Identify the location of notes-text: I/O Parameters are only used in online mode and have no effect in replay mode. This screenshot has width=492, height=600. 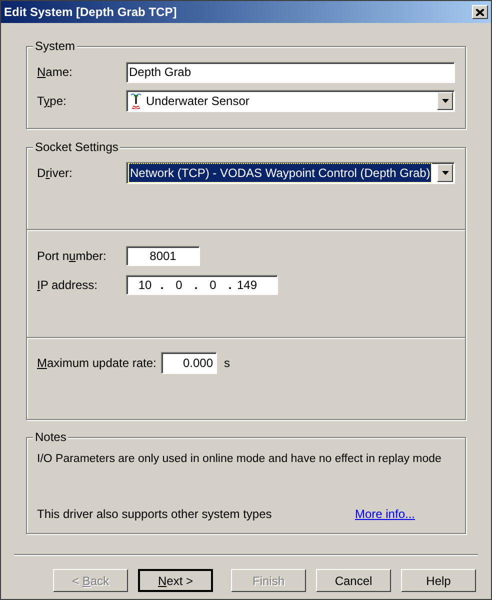
(239, 459).